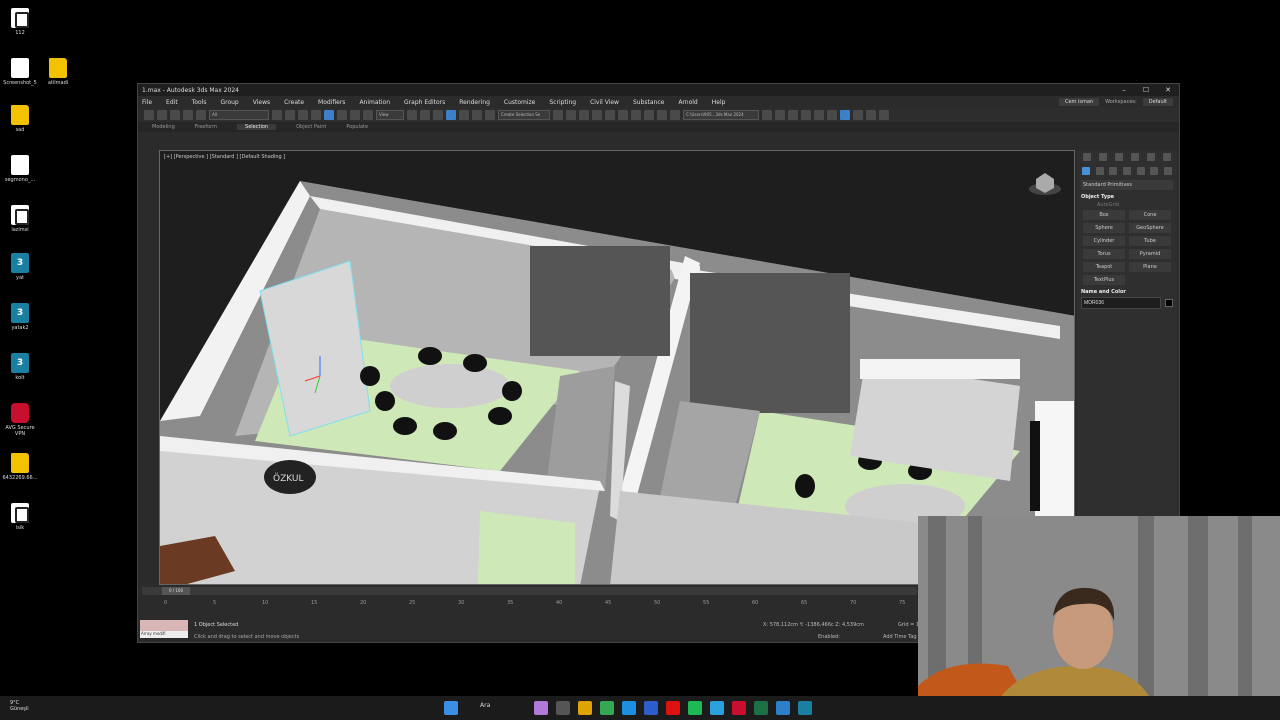 The height and width of the screenshot is (720, 1280). What do you see at coordinates (524, 115) in the screenshot?
I see `named-selection-sets-dropdown: Create Selection Se` at bounding box center [524, 115].